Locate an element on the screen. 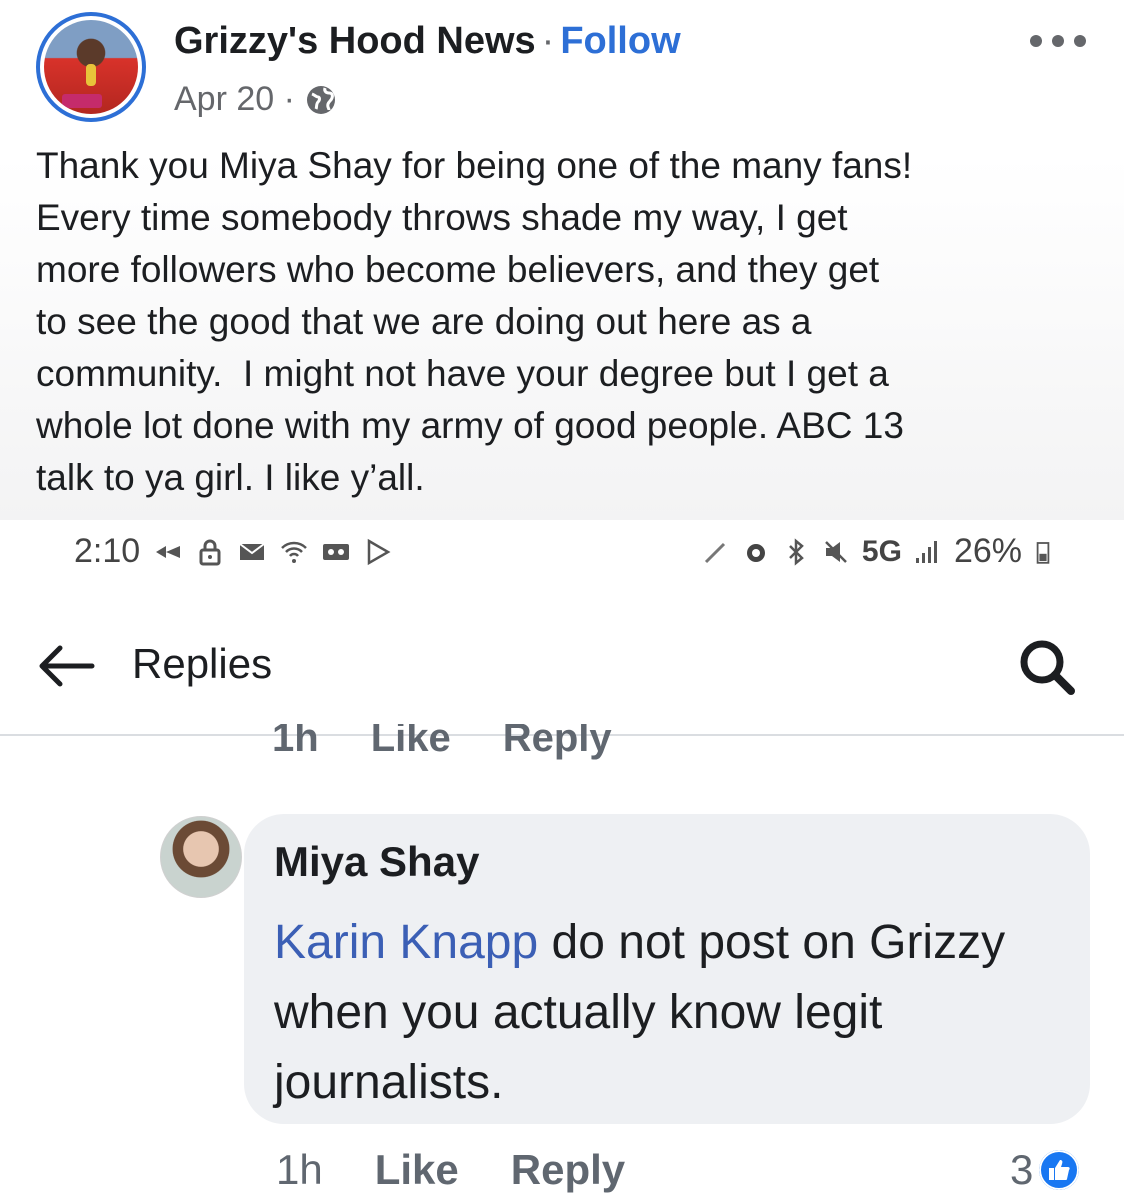 This screenshot has width=1124, height=1200. post-date: Apr 20 · is located at coordinates (234, 99).